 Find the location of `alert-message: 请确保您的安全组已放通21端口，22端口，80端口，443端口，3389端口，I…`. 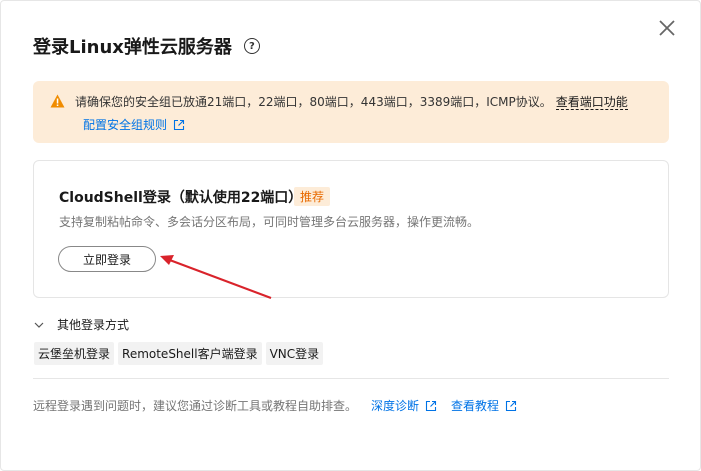

alert-message: 请确保您的安全组已放通21端口，22端口，80端口，443端口，3389端口，I… is located at coordinates (351, 101).